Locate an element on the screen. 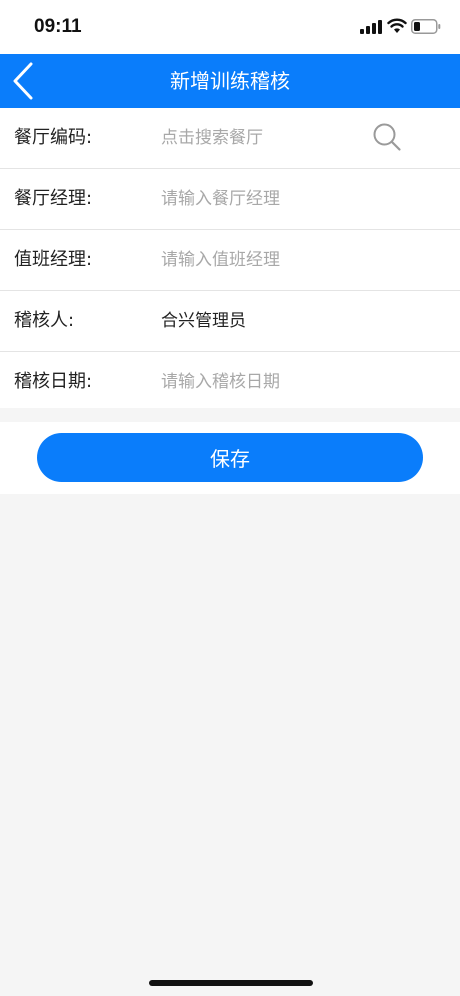 This screenshot has height=996, width=460. shift-manager-row: 值班经理: is located at coordinates (230, 260).